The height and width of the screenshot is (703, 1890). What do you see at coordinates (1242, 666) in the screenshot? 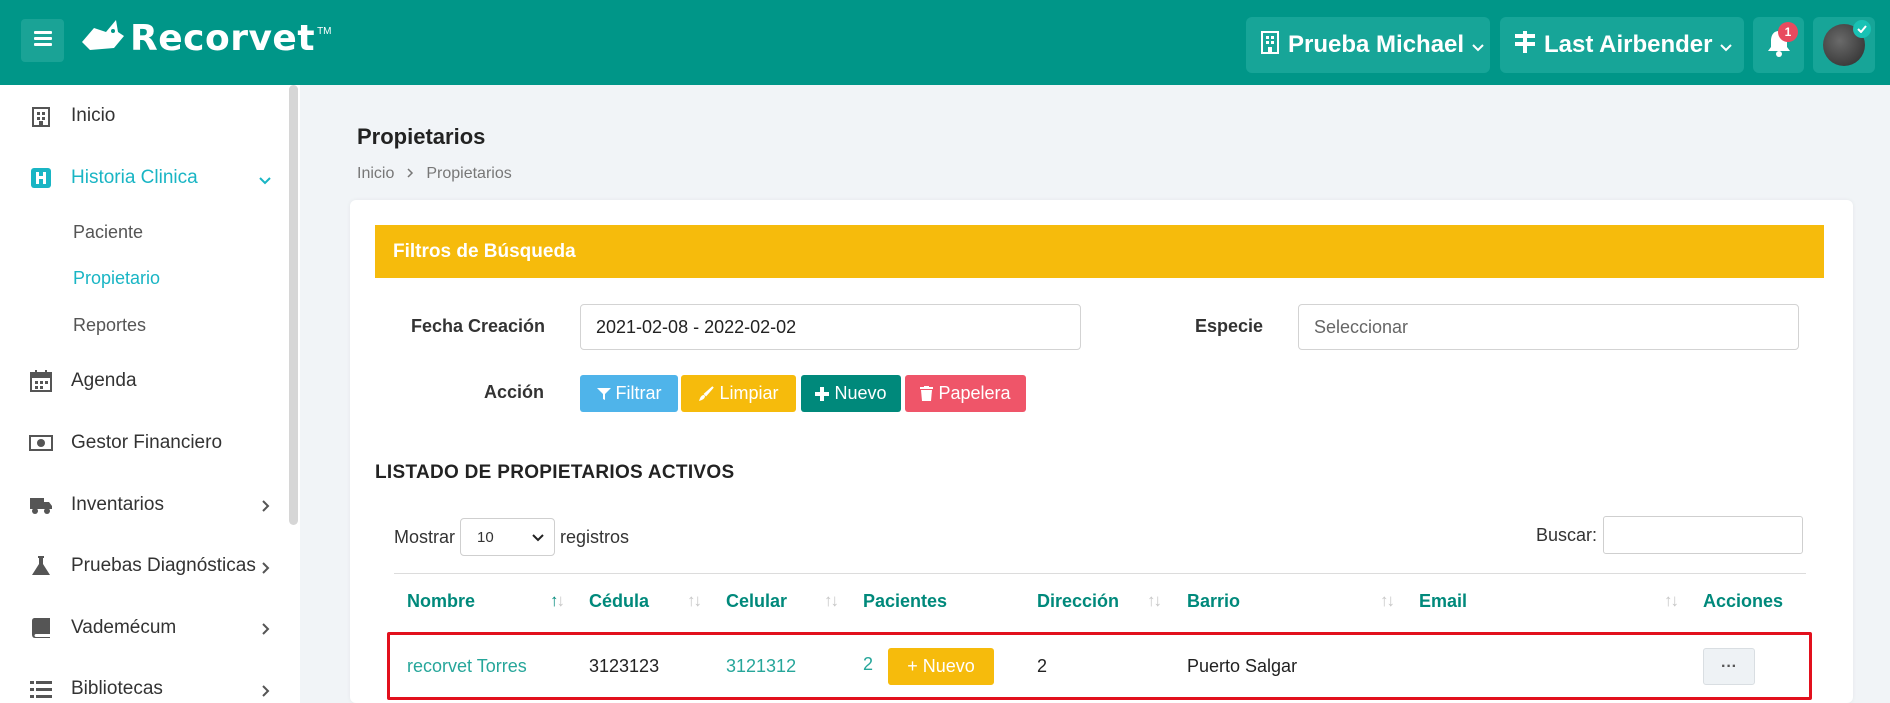
I see `cell-barrio: Puerto Salgar` at bounding box center [1242, 666].